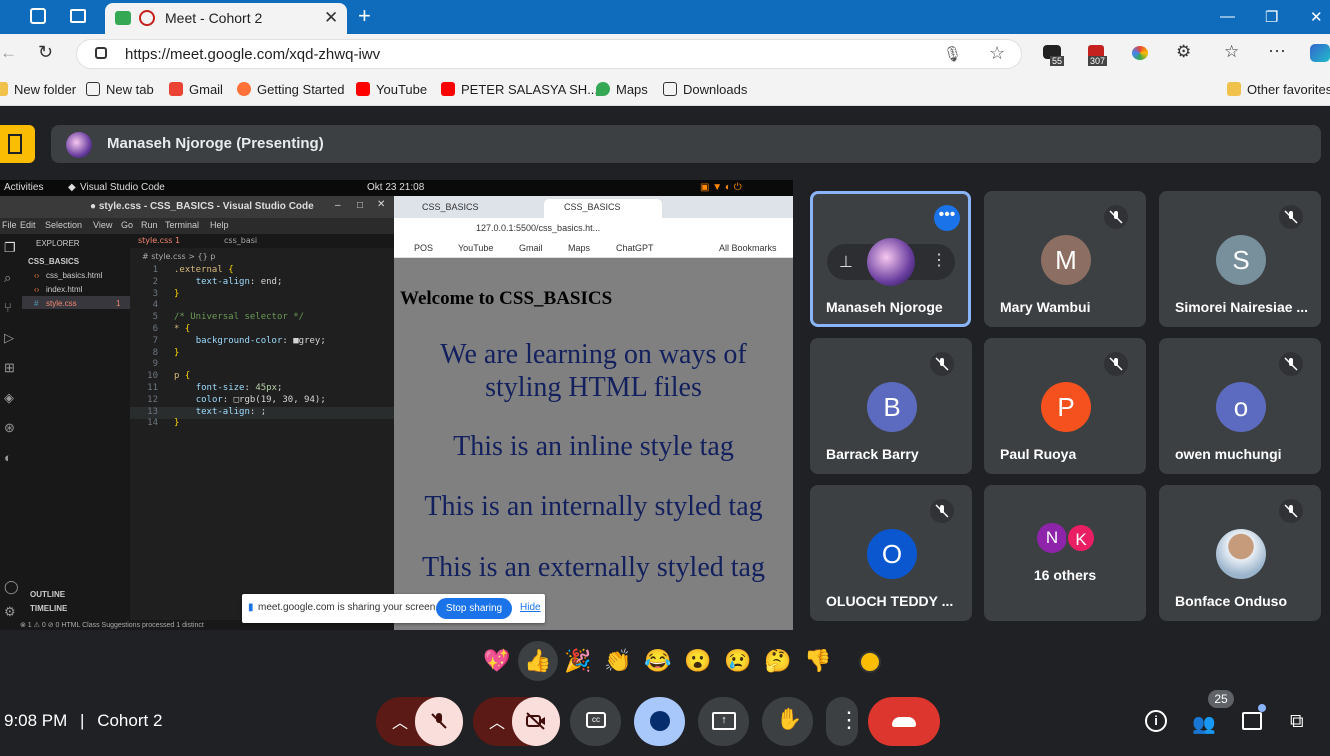  What do you see at coordinates (47, 594) in the screenshot?
I see `outline-section: OUTLINE` at bounding box center [47, 594].